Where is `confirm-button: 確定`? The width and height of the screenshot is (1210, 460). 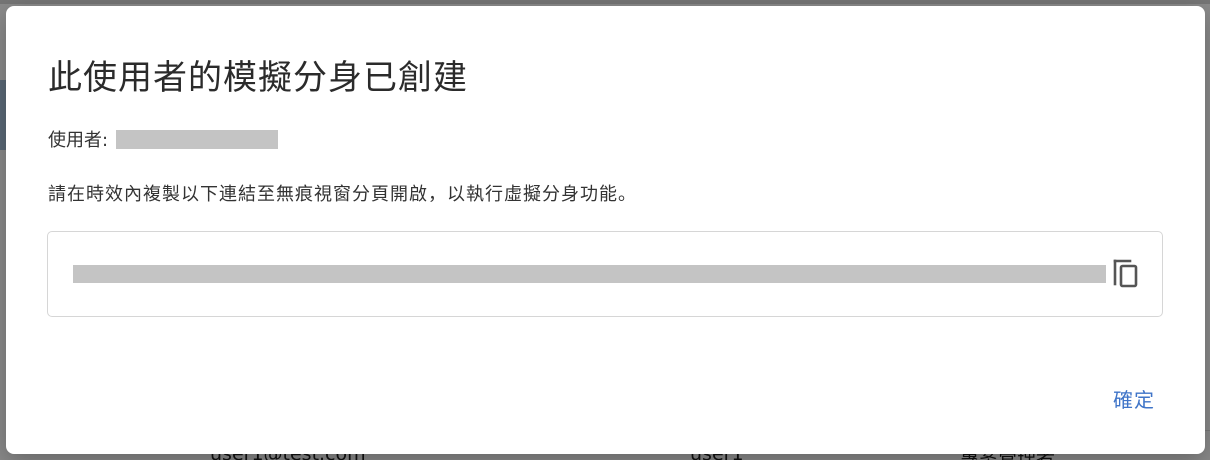 confirm-button: 確定 is located at coordinates (1134, 398).